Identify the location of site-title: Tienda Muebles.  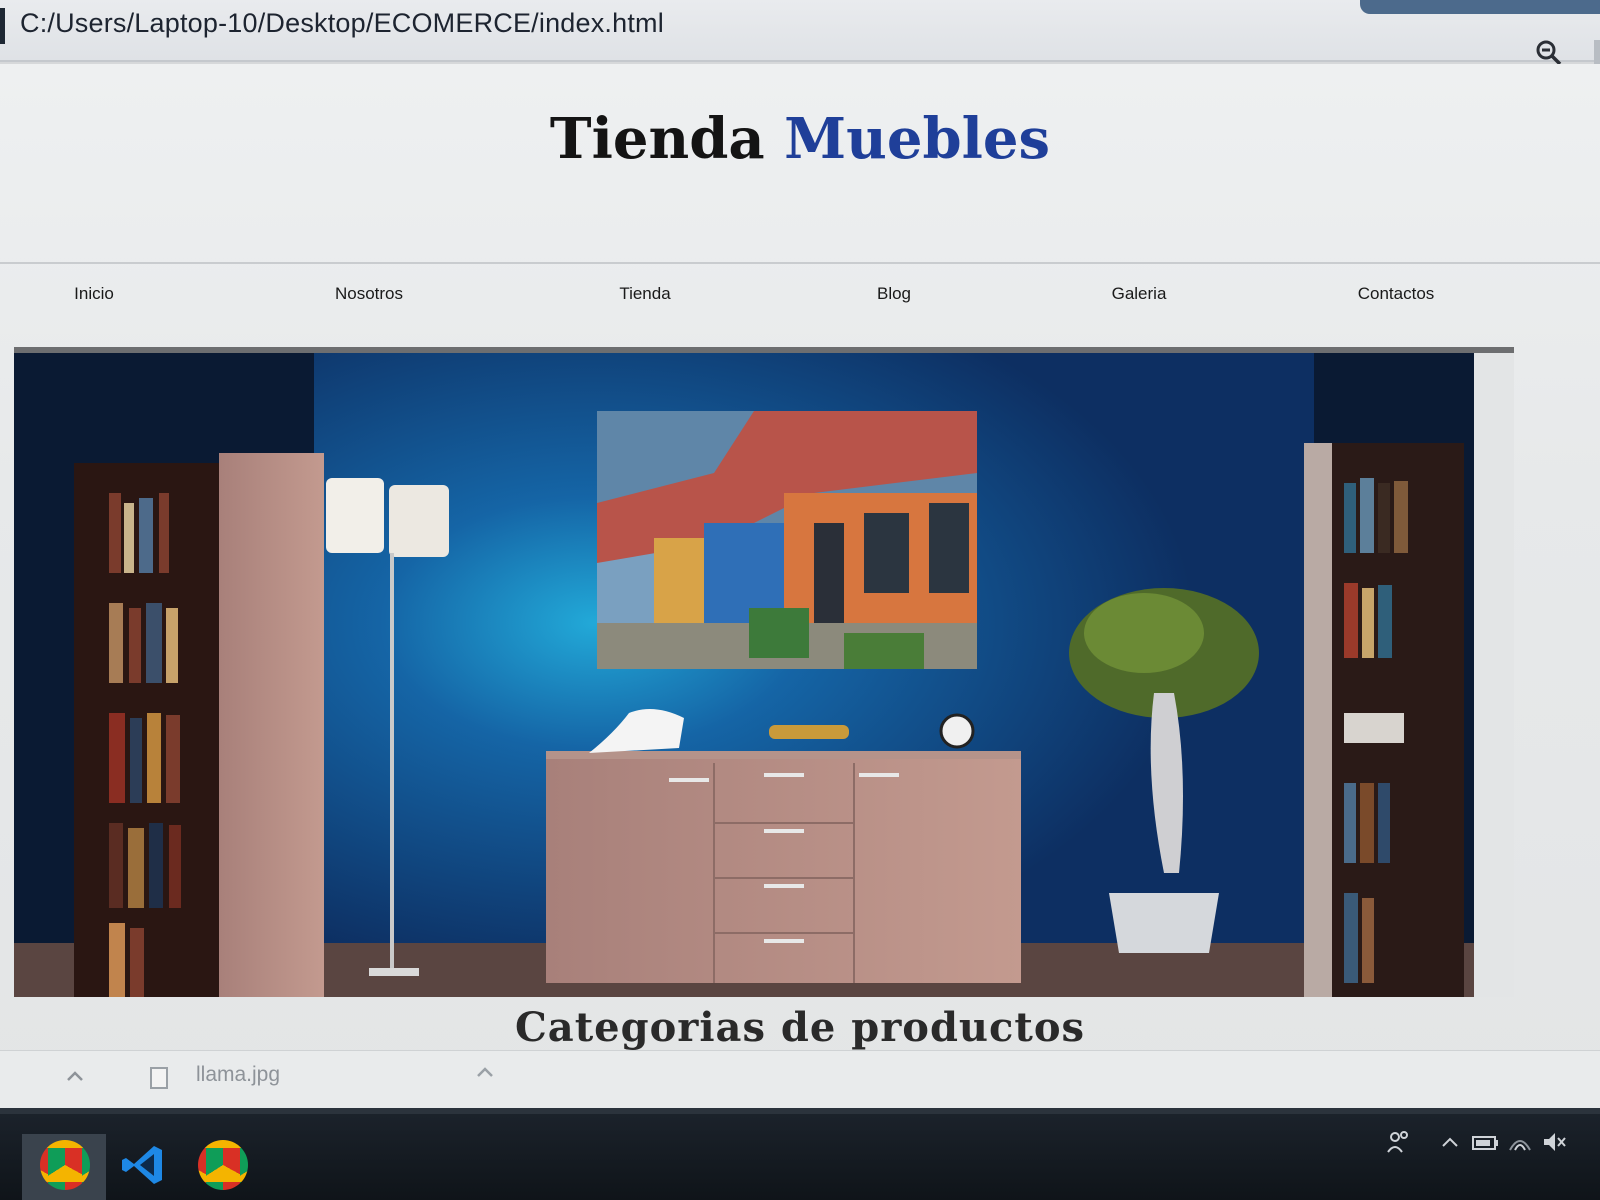
(800, 139).